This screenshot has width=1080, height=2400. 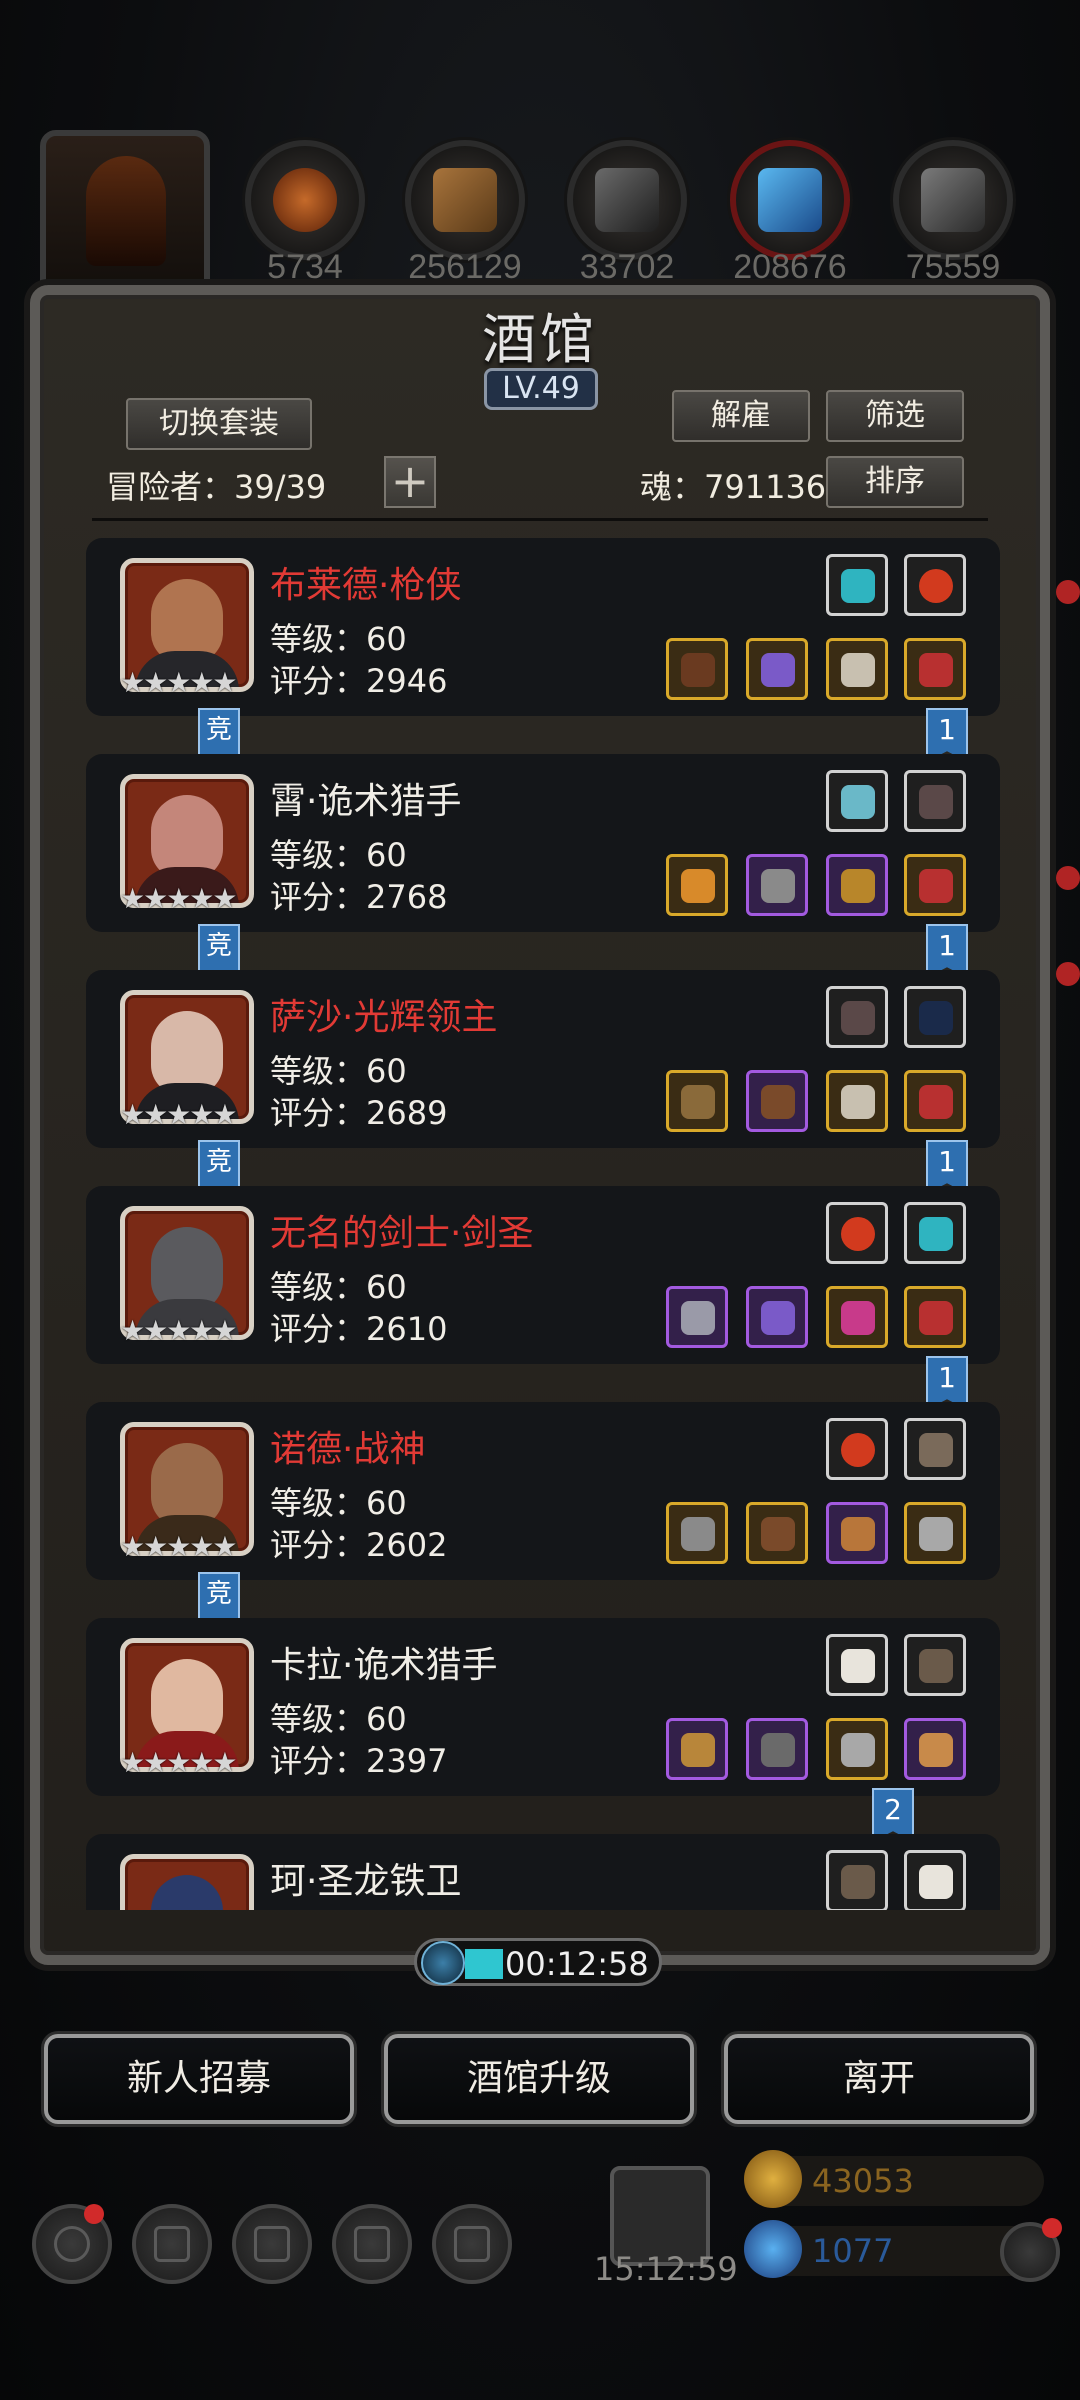 I want to click on banner-icon, so click(x=272, y=2244).